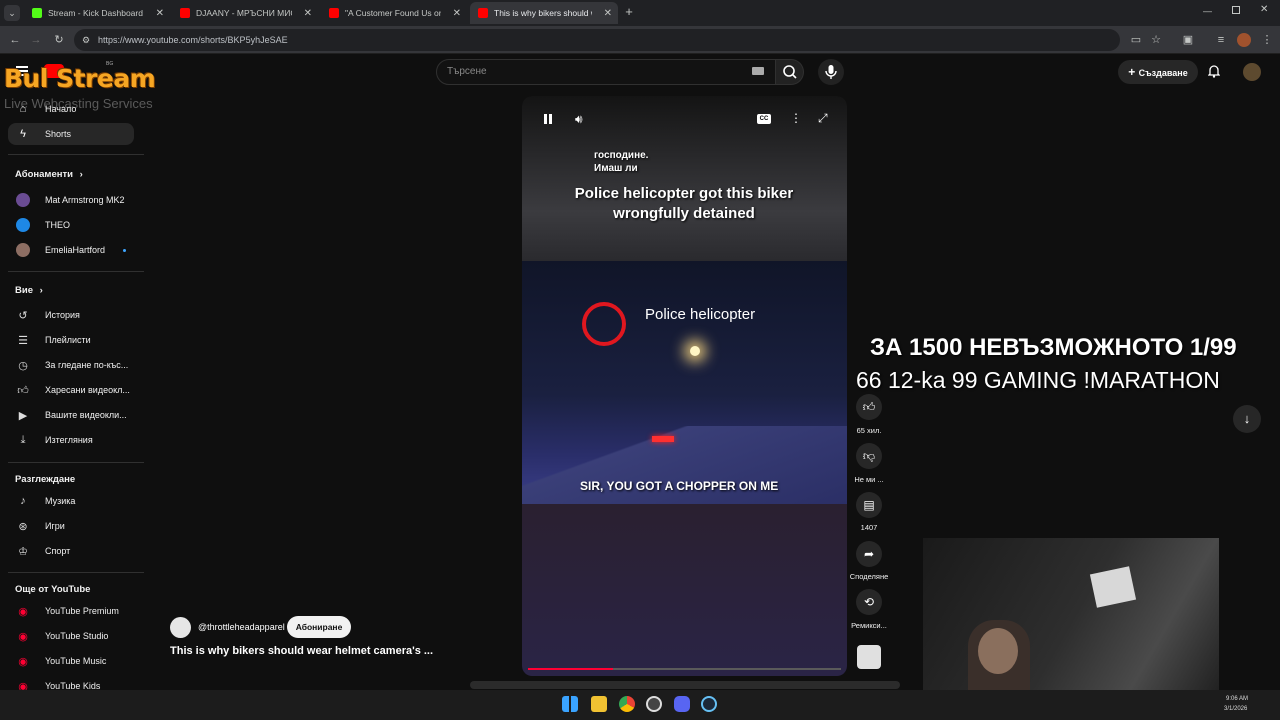  I want to click on profile-avatar, so click(1244, 40).